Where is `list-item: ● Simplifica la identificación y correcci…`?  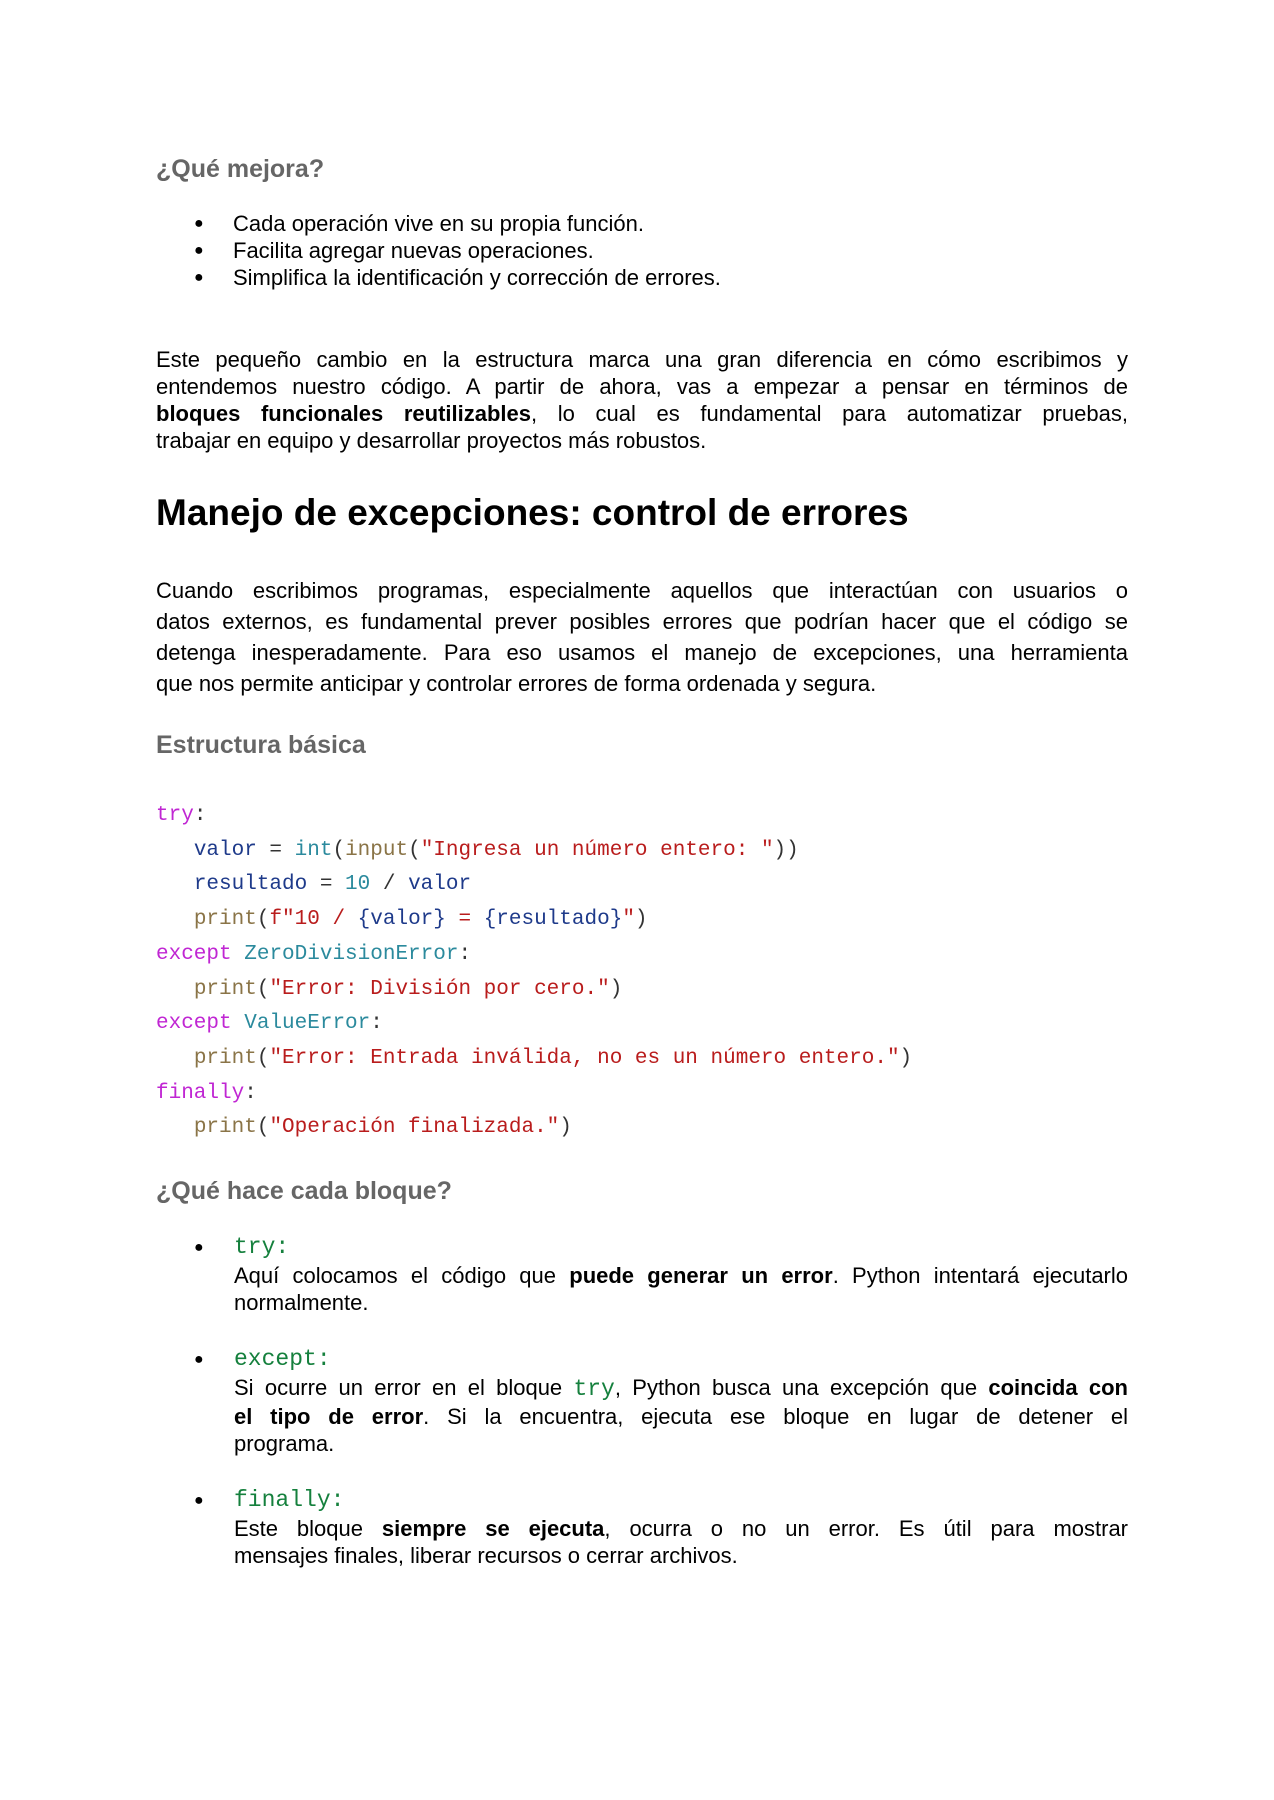 list-item: ● Simplifica la identificación y correcci… is located at coordinates (457, 277).